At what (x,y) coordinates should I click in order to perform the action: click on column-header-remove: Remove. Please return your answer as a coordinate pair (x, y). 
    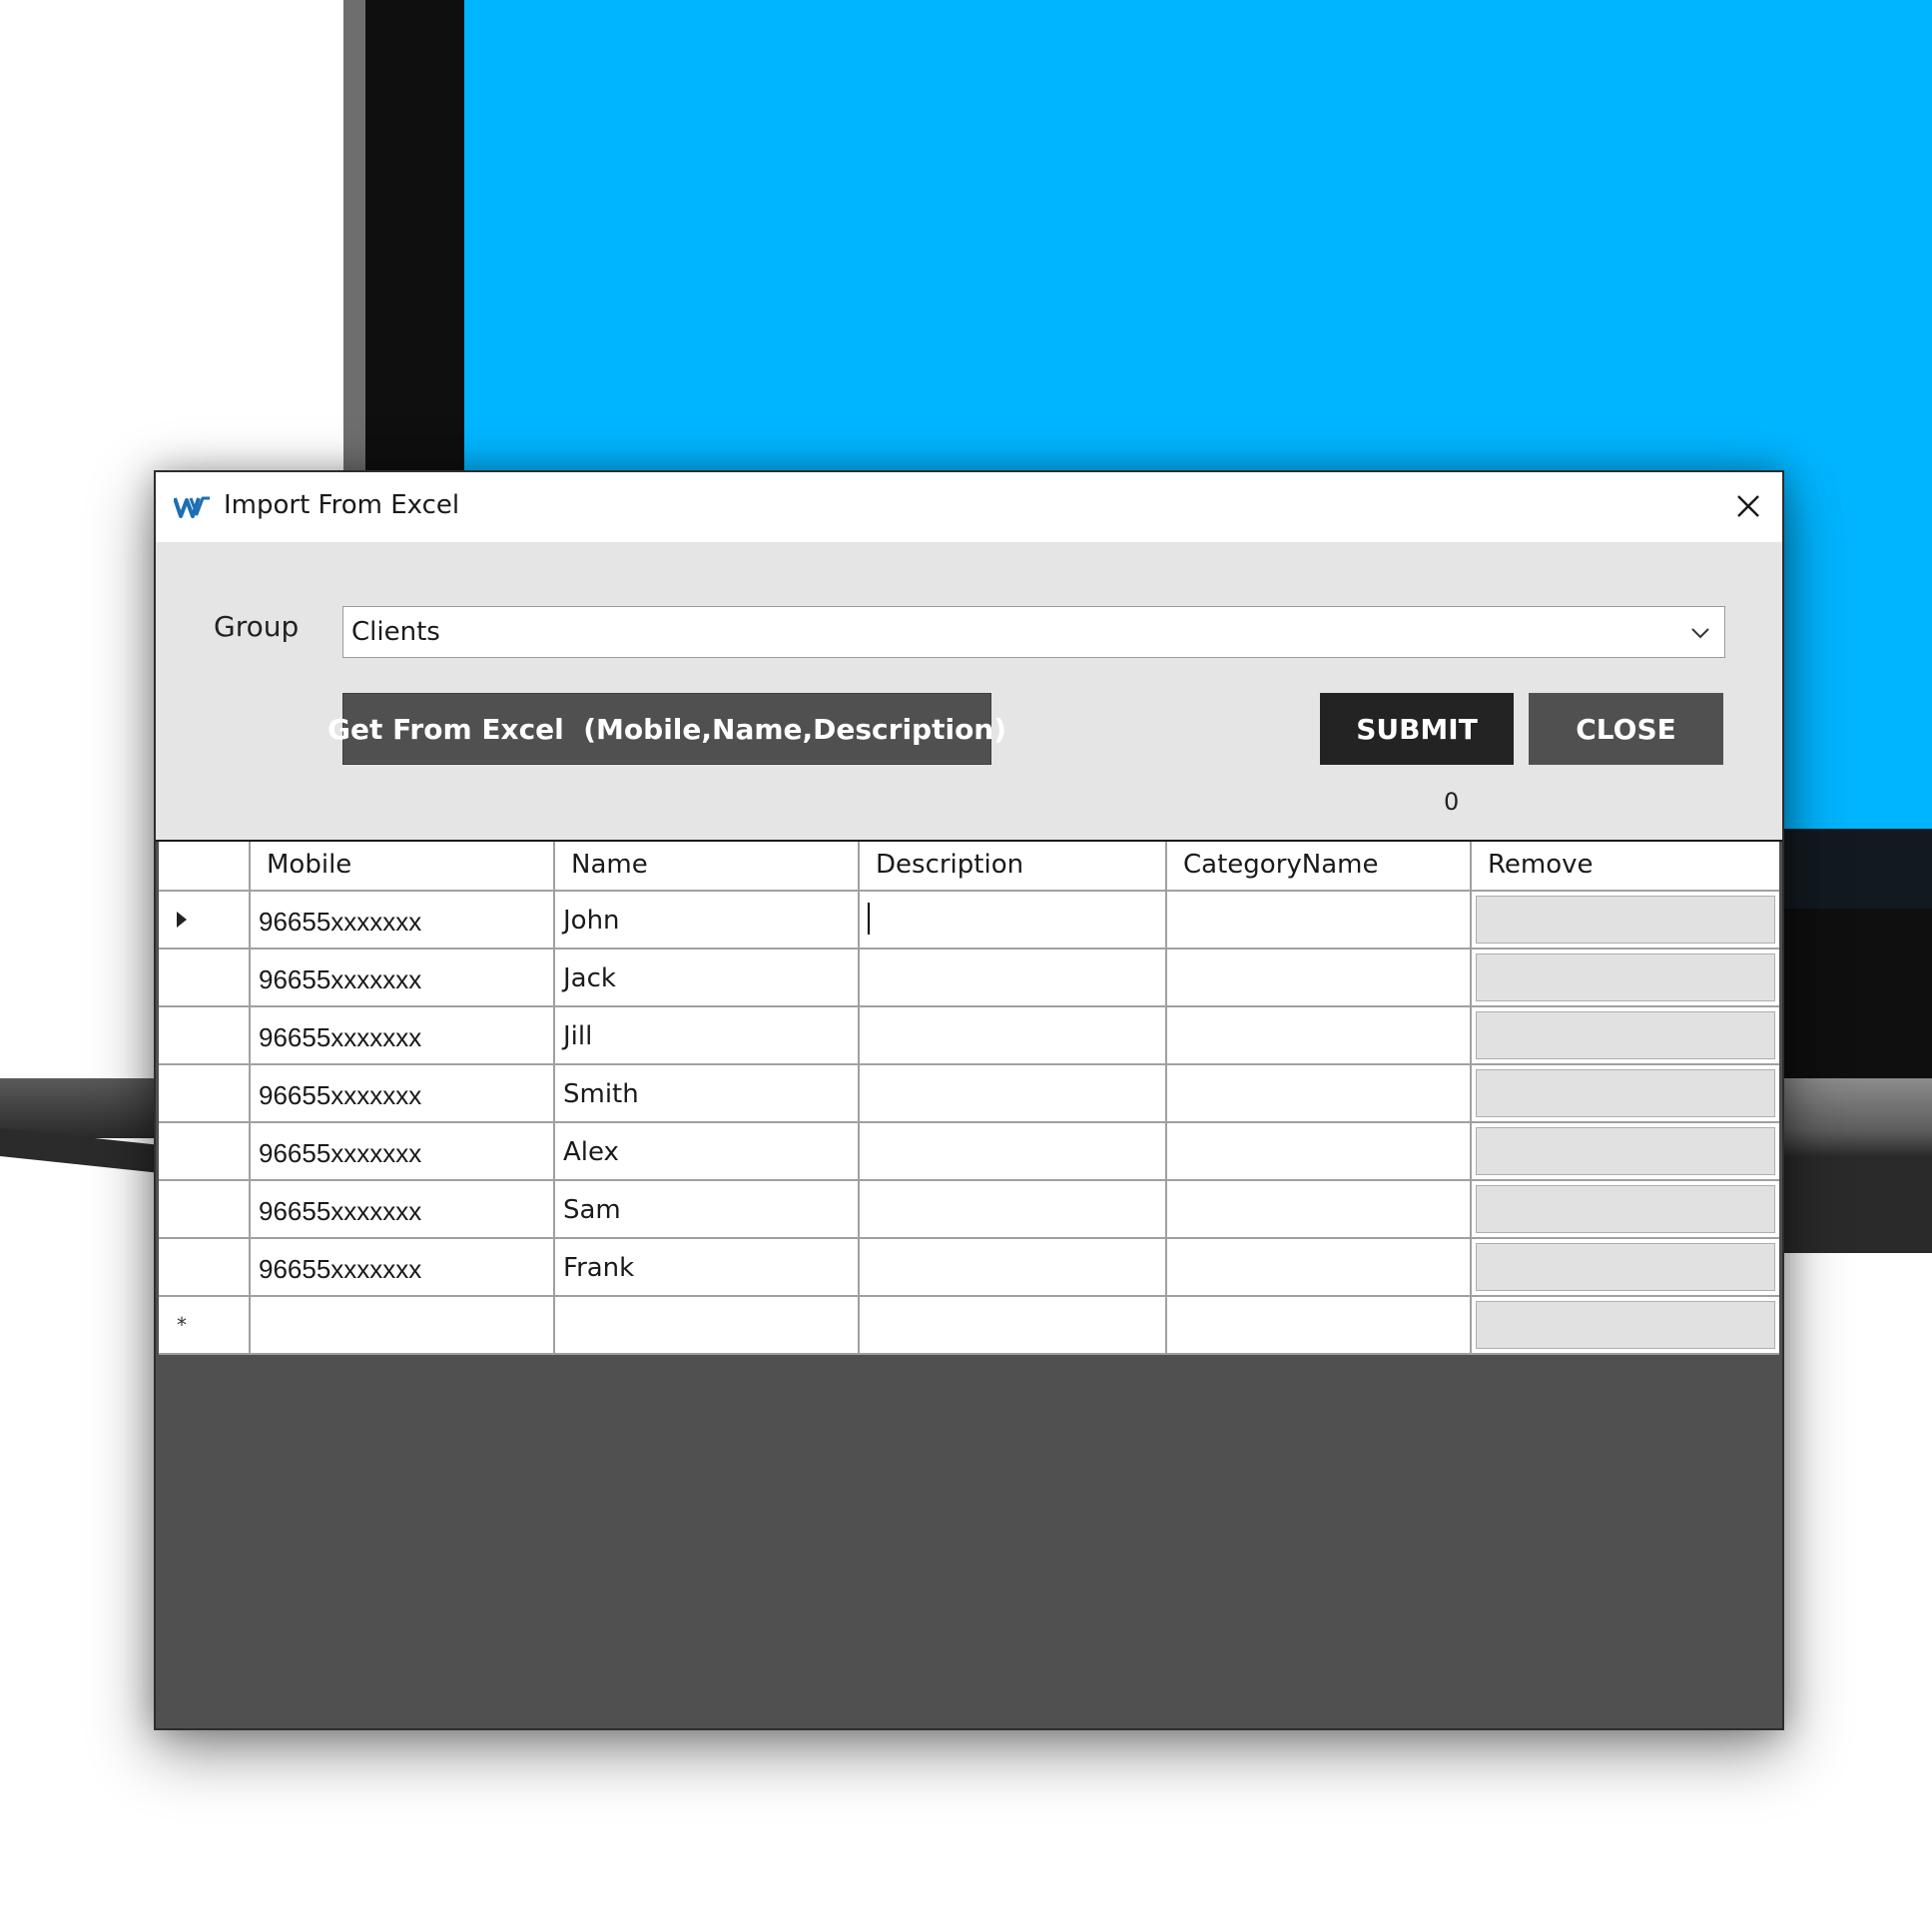
    Looking at the image, I should click on (1625, 867).